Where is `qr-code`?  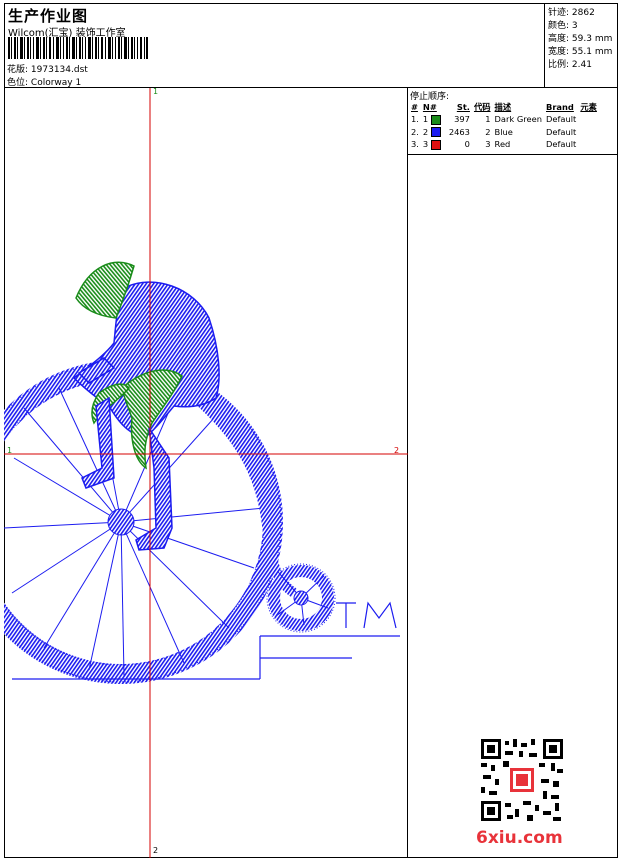
qr-code is located at coordinates (522, 780).